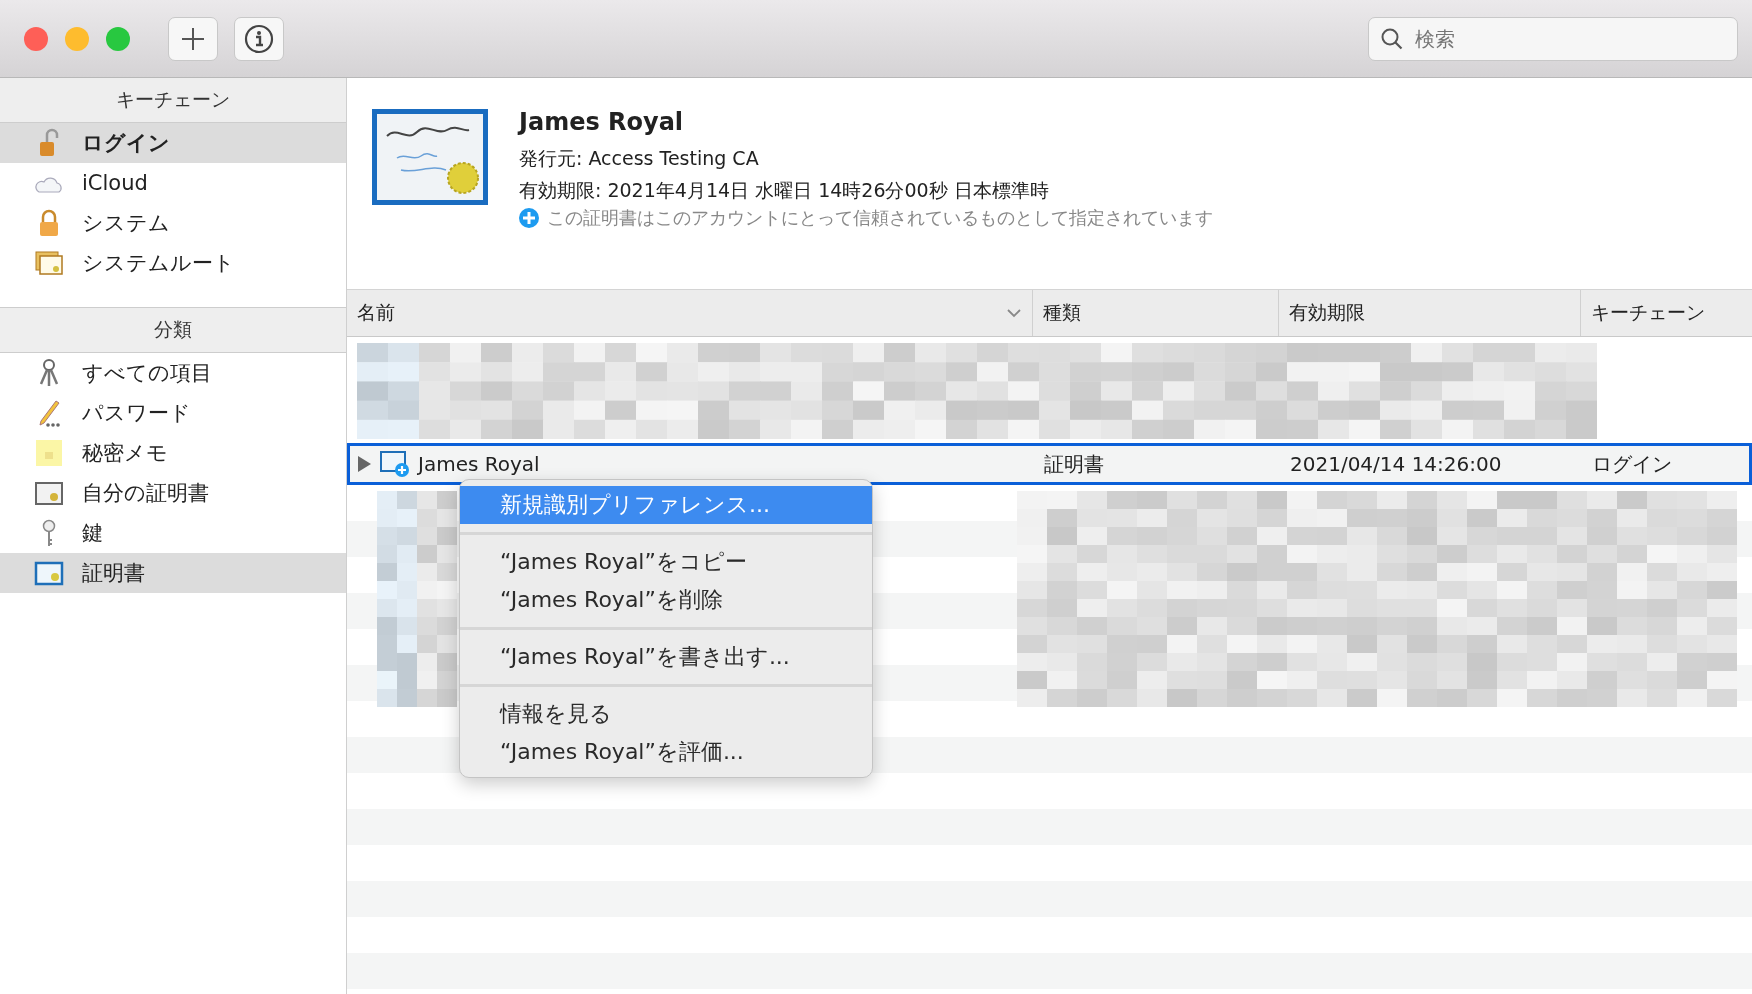 The height and width of the screenshot is (994, 1752). Describe the element at coordinates (173, 183) in the screenshot. I see `sidebar-item: iCloud` at that location.